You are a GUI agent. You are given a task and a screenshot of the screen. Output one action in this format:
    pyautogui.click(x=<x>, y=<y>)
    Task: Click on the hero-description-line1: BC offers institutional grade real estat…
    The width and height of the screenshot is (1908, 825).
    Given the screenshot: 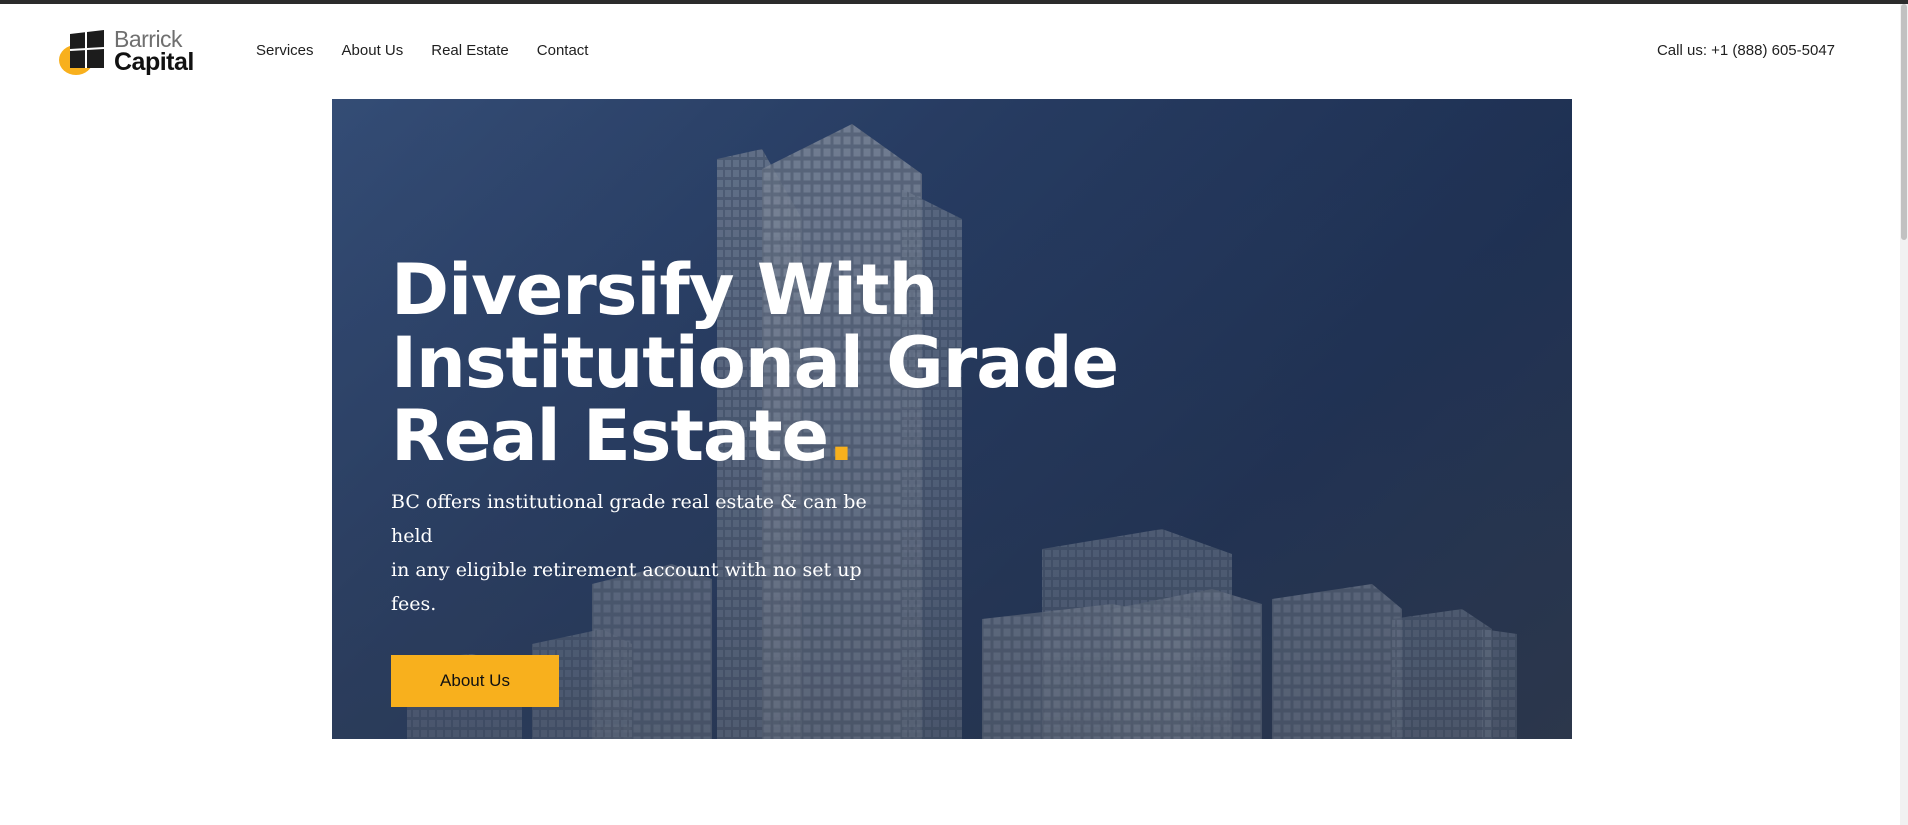 What is the action you would take?
    pyautogui.click(x=629, y=519)
    